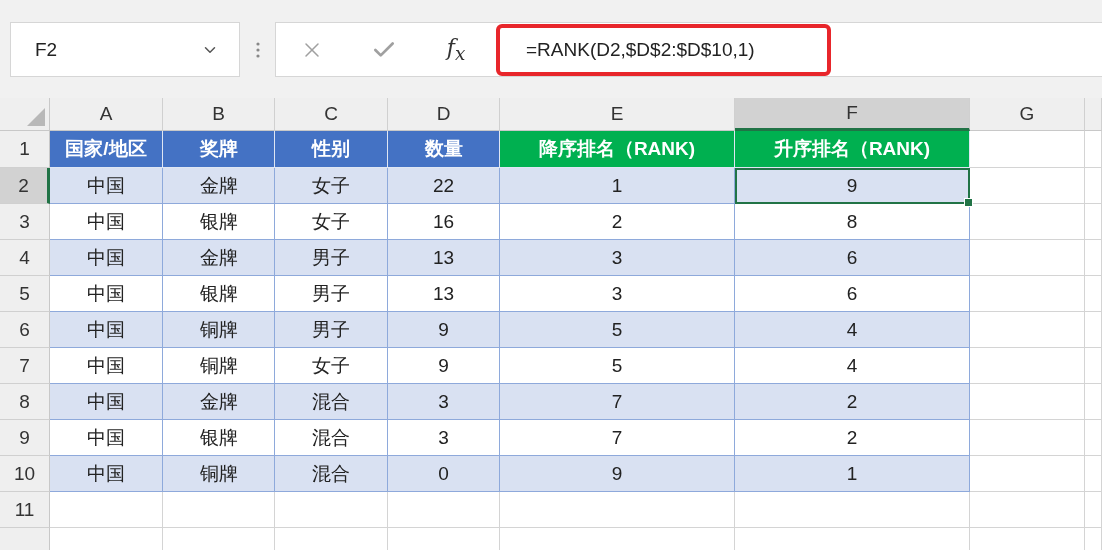  Describe the element at coordinates (331, 114) in the screenshot. I see `column-header: C` at that location.